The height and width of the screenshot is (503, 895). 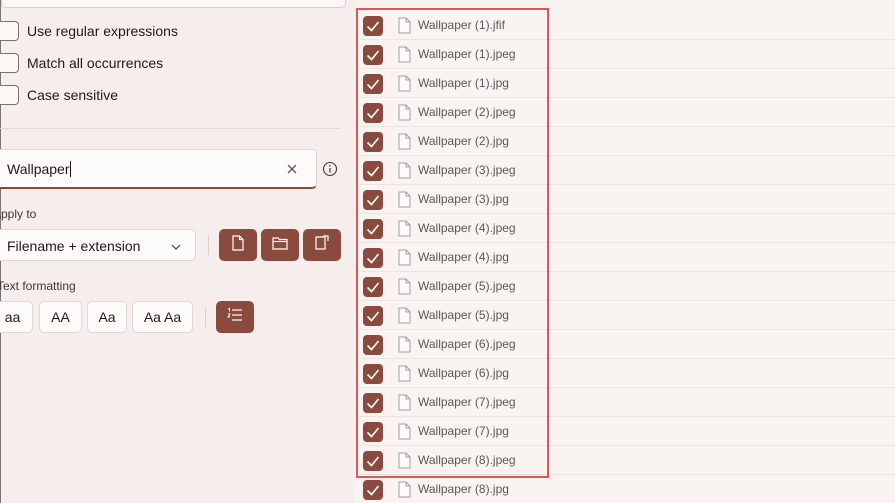 What do you see at coordinates (107, 317) in the screenshot?
I see `titlecase-button: Aa` at bounding box center [107, 317].